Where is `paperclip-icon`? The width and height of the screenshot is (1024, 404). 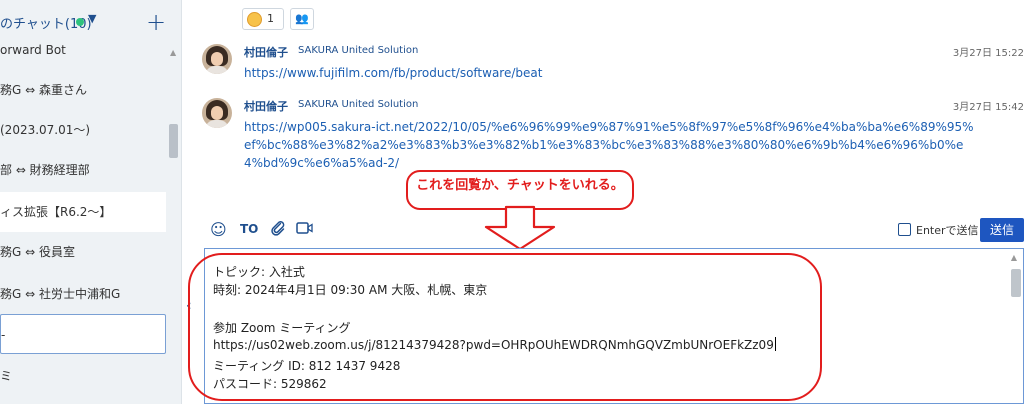
paperclip-icon is located at coordinates (278, 230).